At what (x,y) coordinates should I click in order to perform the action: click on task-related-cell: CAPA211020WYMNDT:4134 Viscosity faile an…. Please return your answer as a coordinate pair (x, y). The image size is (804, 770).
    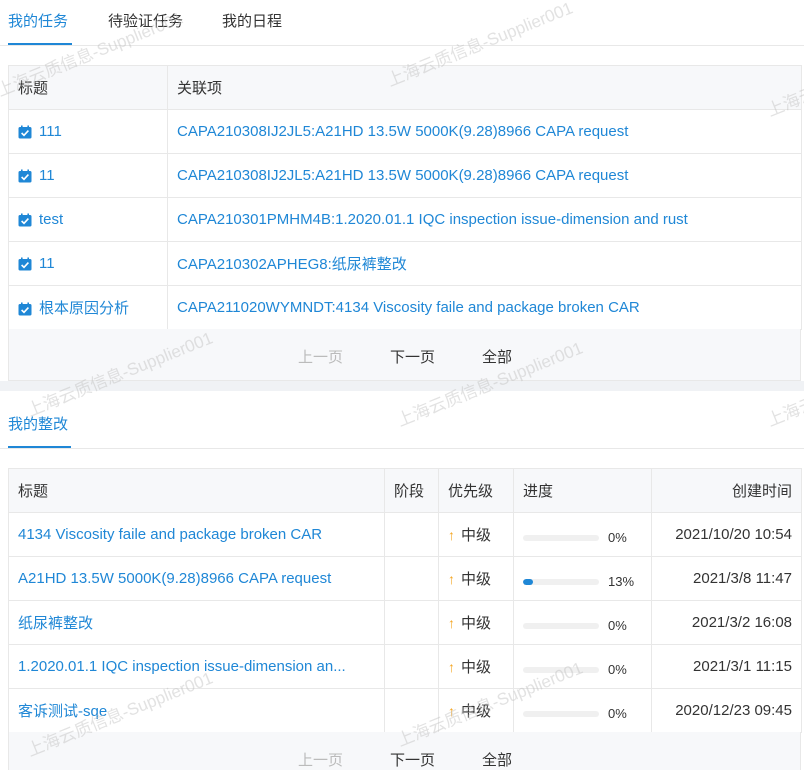
    Looking at the image, I should click on (484, 307).